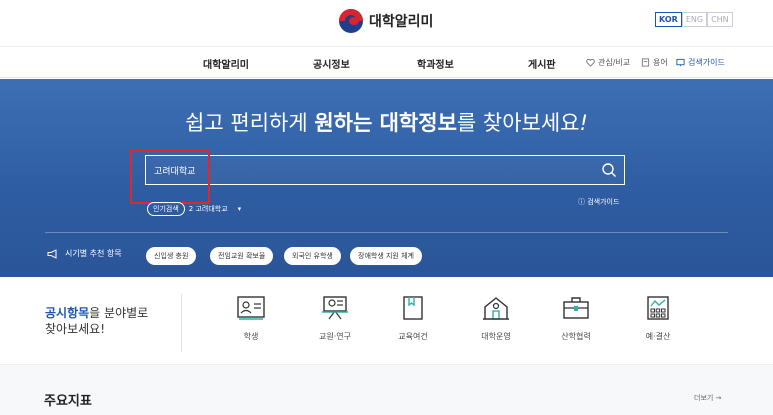 This screenshot has width=773, height=415. Describe the element at coordinates (119, 313) in the screenshot. I see `category-lead-rest: 을 분야별로` at that location.